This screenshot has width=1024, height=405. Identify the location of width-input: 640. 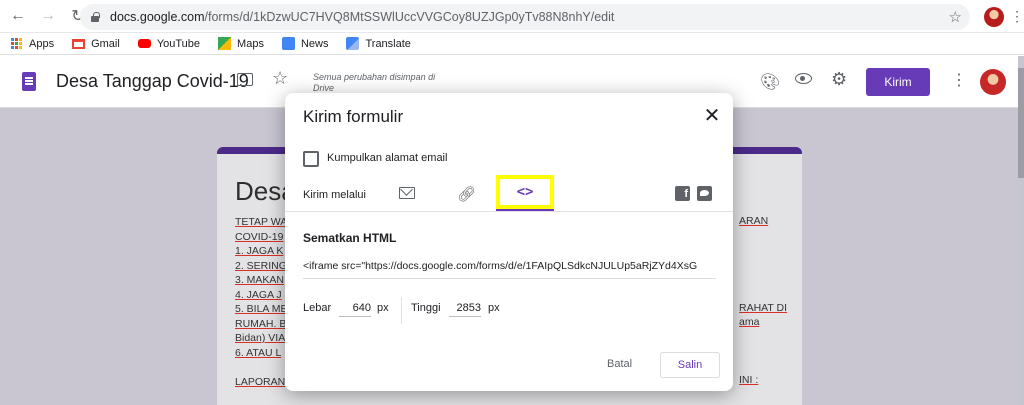
(355, 309).